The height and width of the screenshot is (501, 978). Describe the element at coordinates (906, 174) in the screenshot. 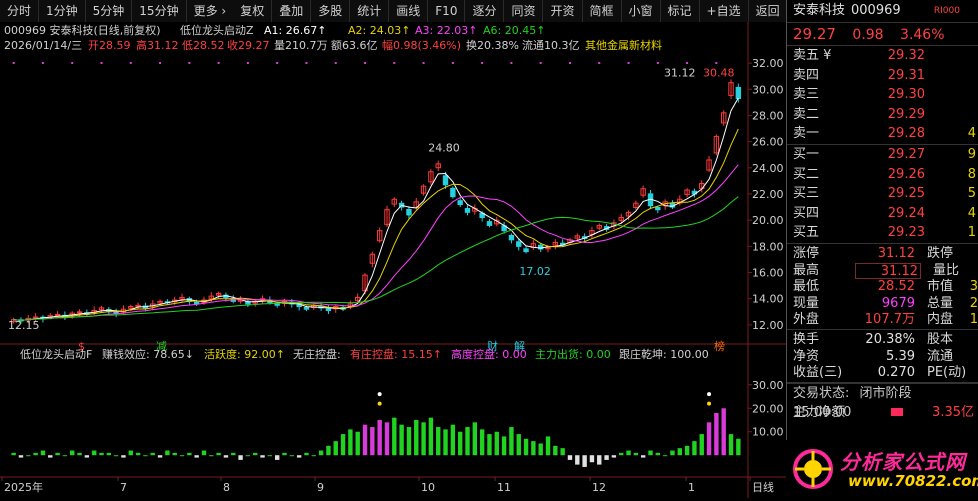

I see `bids-price: 29.26` at that location.